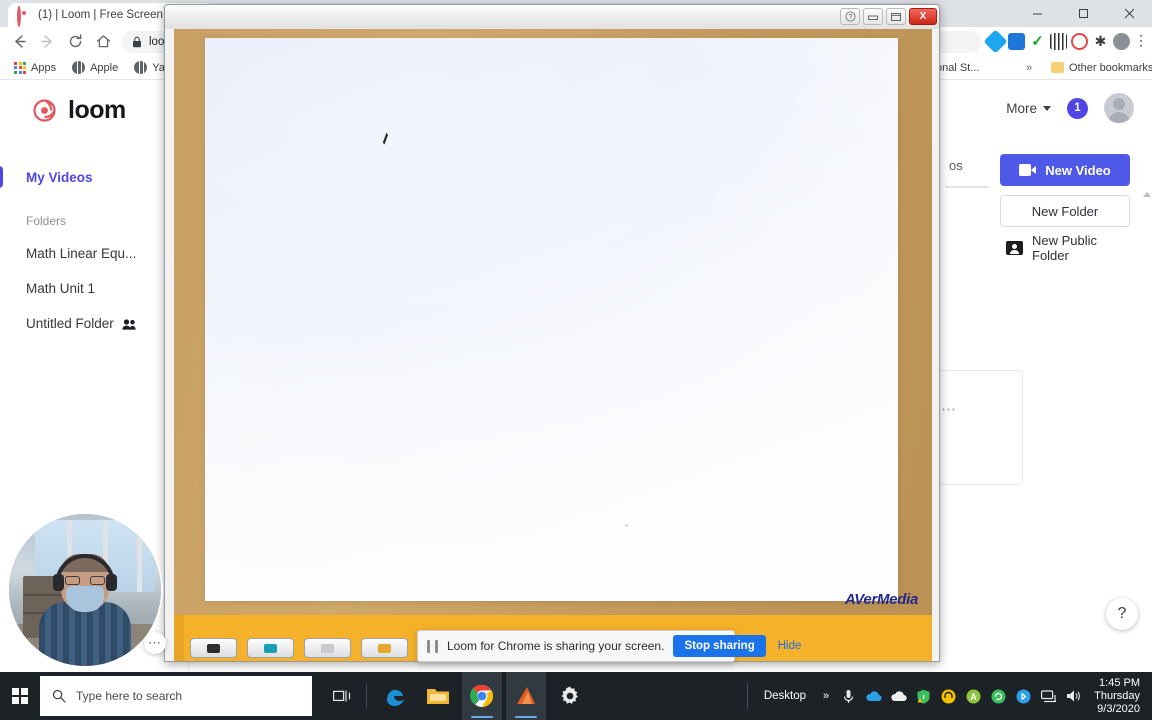 This screenshot has height=720, width=1152. I want to click on taskbar-app-chrome, so click(482, 696).